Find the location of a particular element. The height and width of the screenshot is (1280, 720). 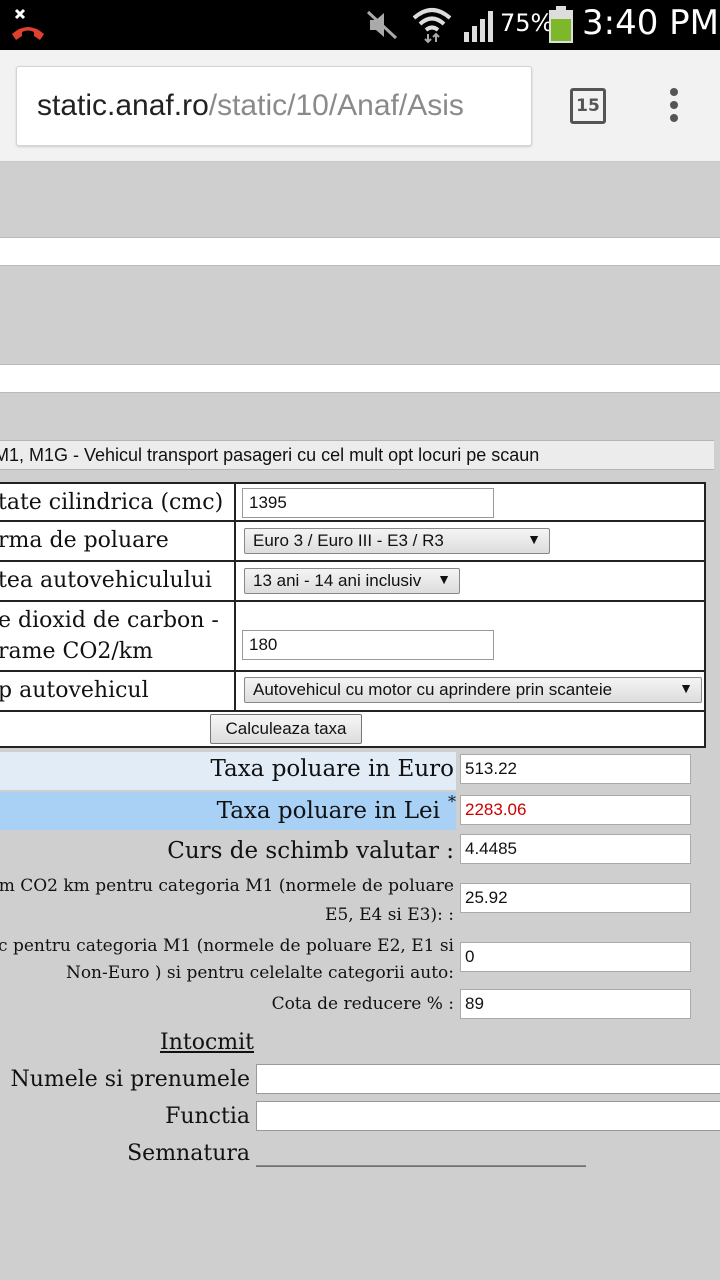

battery-icon is located at coordinates (561, 24).